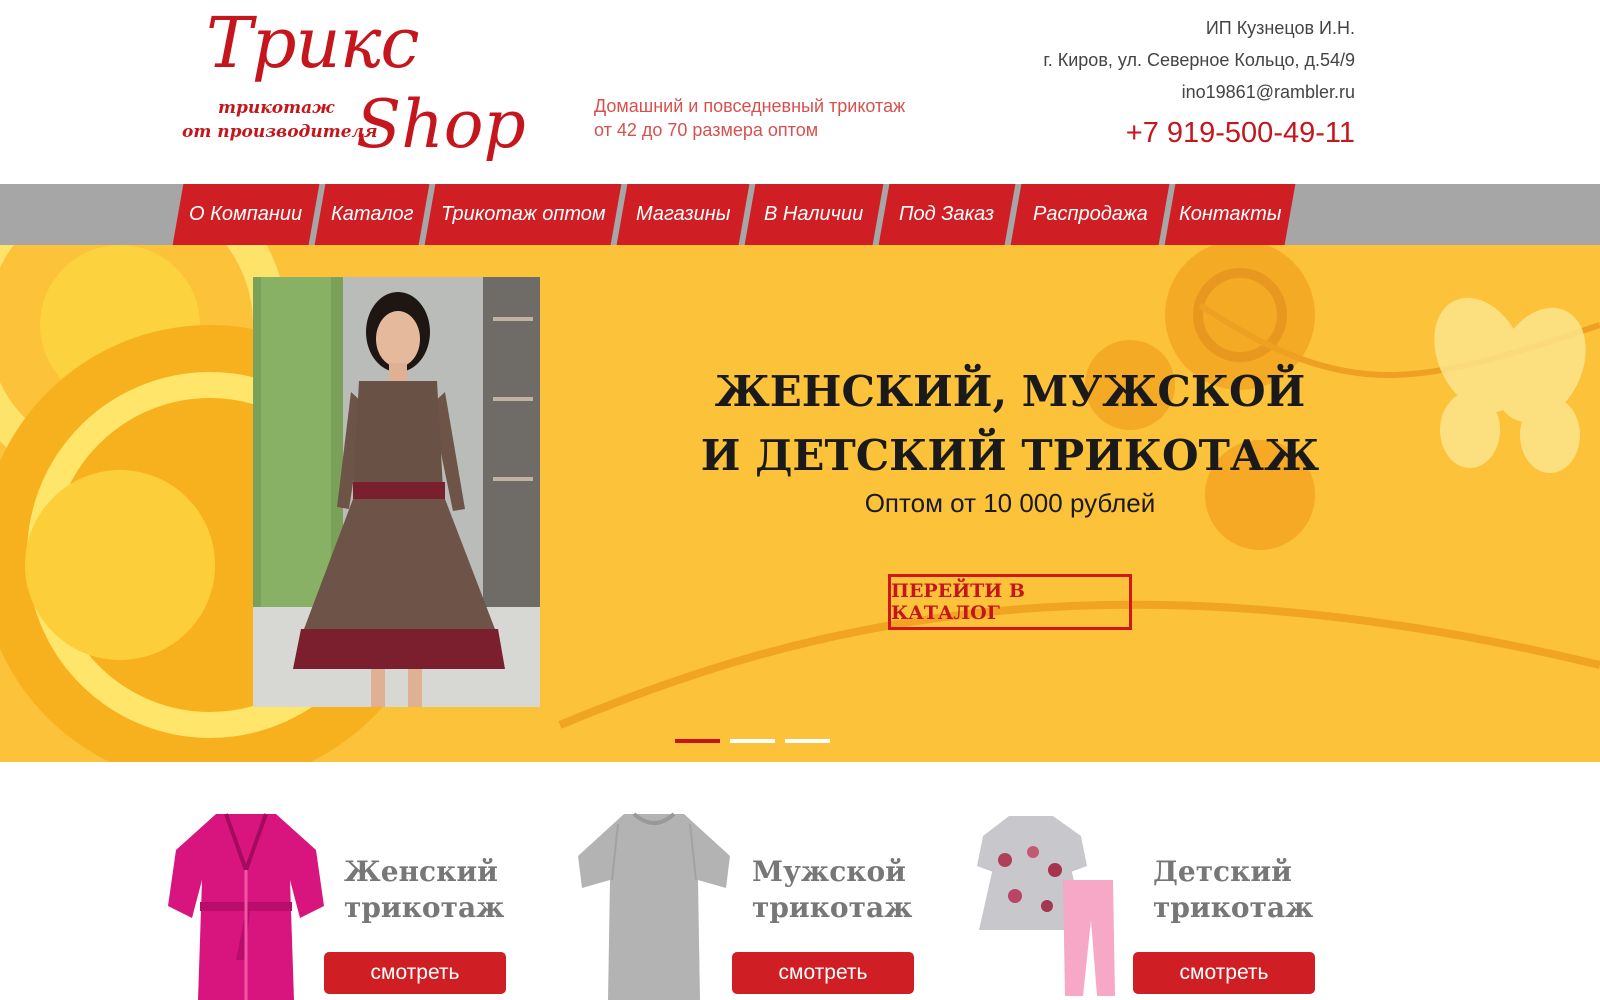  I want to click on company-address: г. Киров, ул. Северное Кольцо, д.54/9, so click(1199, 60).